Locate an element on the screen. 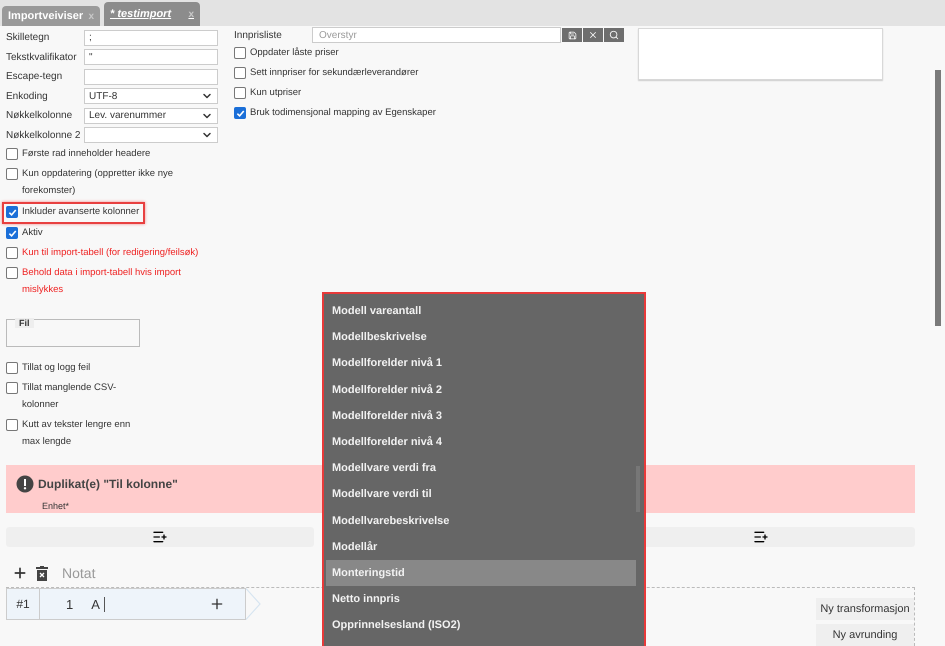 Image resolution: width=945 pixels, height=646 pixels. select-field: UTF-8 is located at coordinates (151, 96).